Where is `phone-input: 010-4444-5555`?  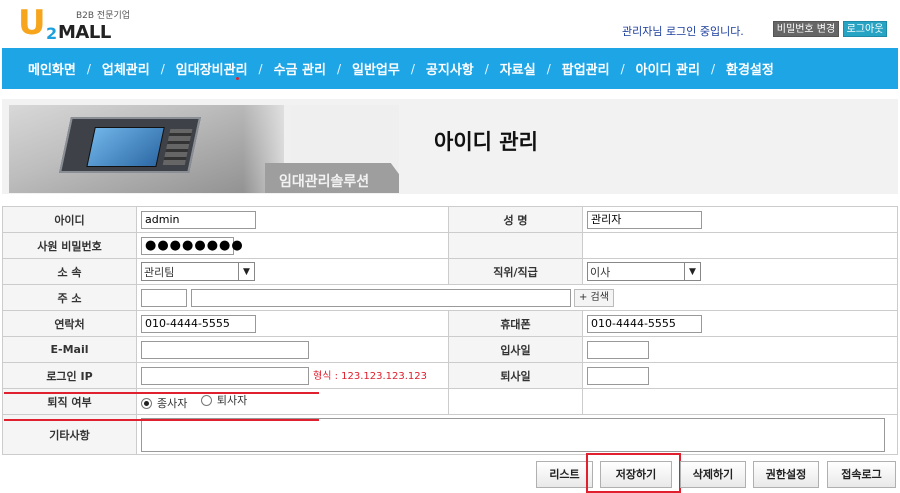
phone-input: 010-4444-5555 is located at coordinates (198, 323).